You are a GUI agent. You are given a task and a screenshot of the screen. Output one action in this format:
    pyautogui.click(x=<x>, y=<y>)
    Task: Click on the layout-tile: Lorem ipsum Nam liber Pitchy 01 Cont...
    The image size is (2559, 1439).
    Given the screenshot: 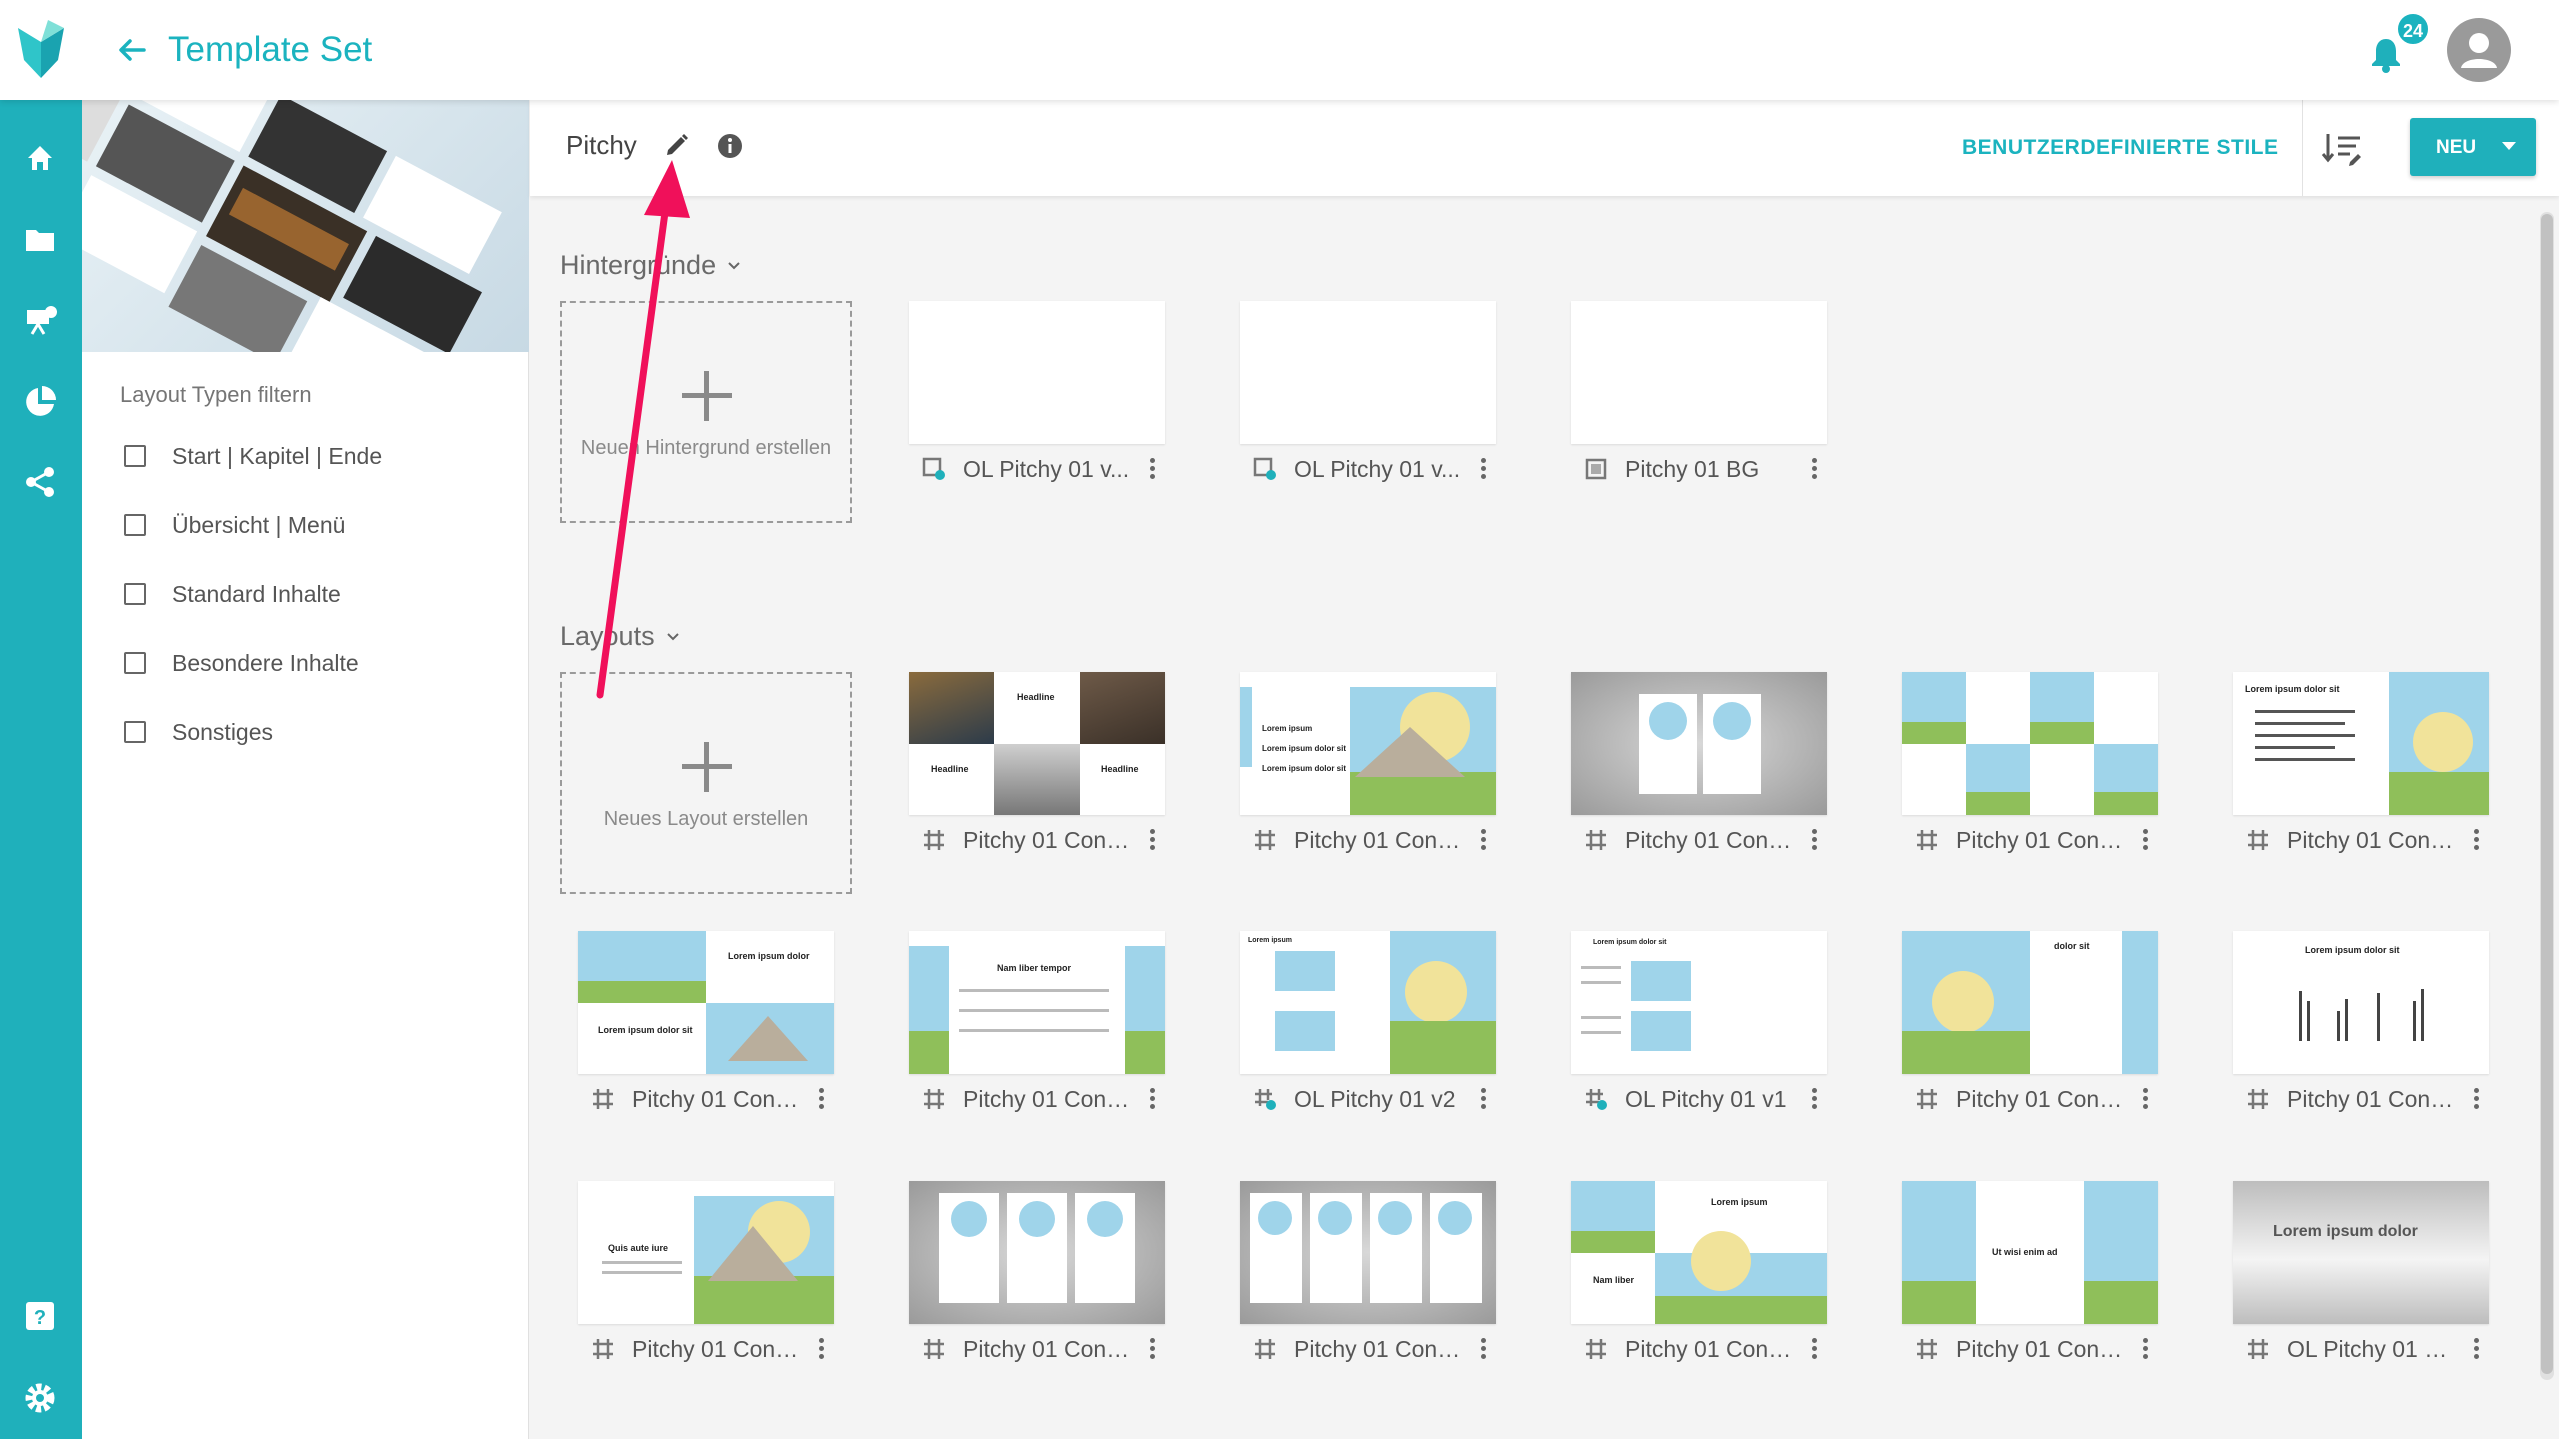 What is the action you would take?
    pyautogui.click(x=1699, y=1277)
    